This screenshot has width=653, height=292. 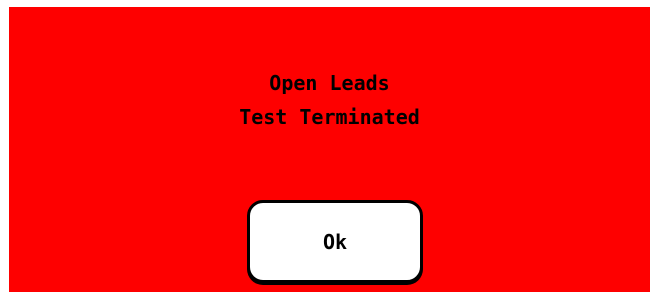 I want to click on message-line-1: Open Leads, so click(x=329, y=83).